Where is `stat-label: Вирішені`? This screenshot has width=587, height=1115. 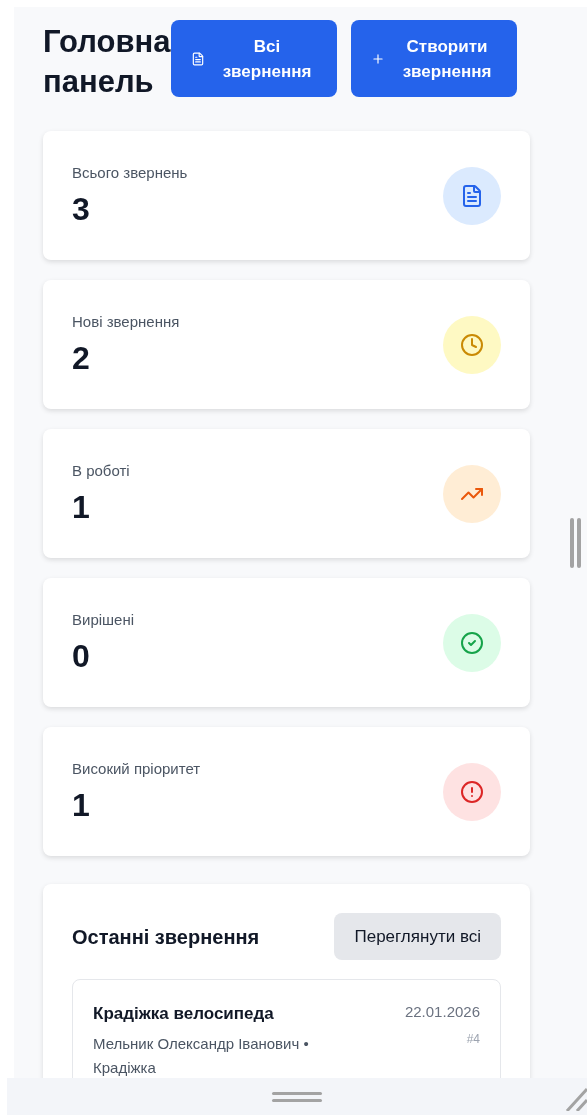 stat-label: Вирішені is located at coordinates (103, 619).